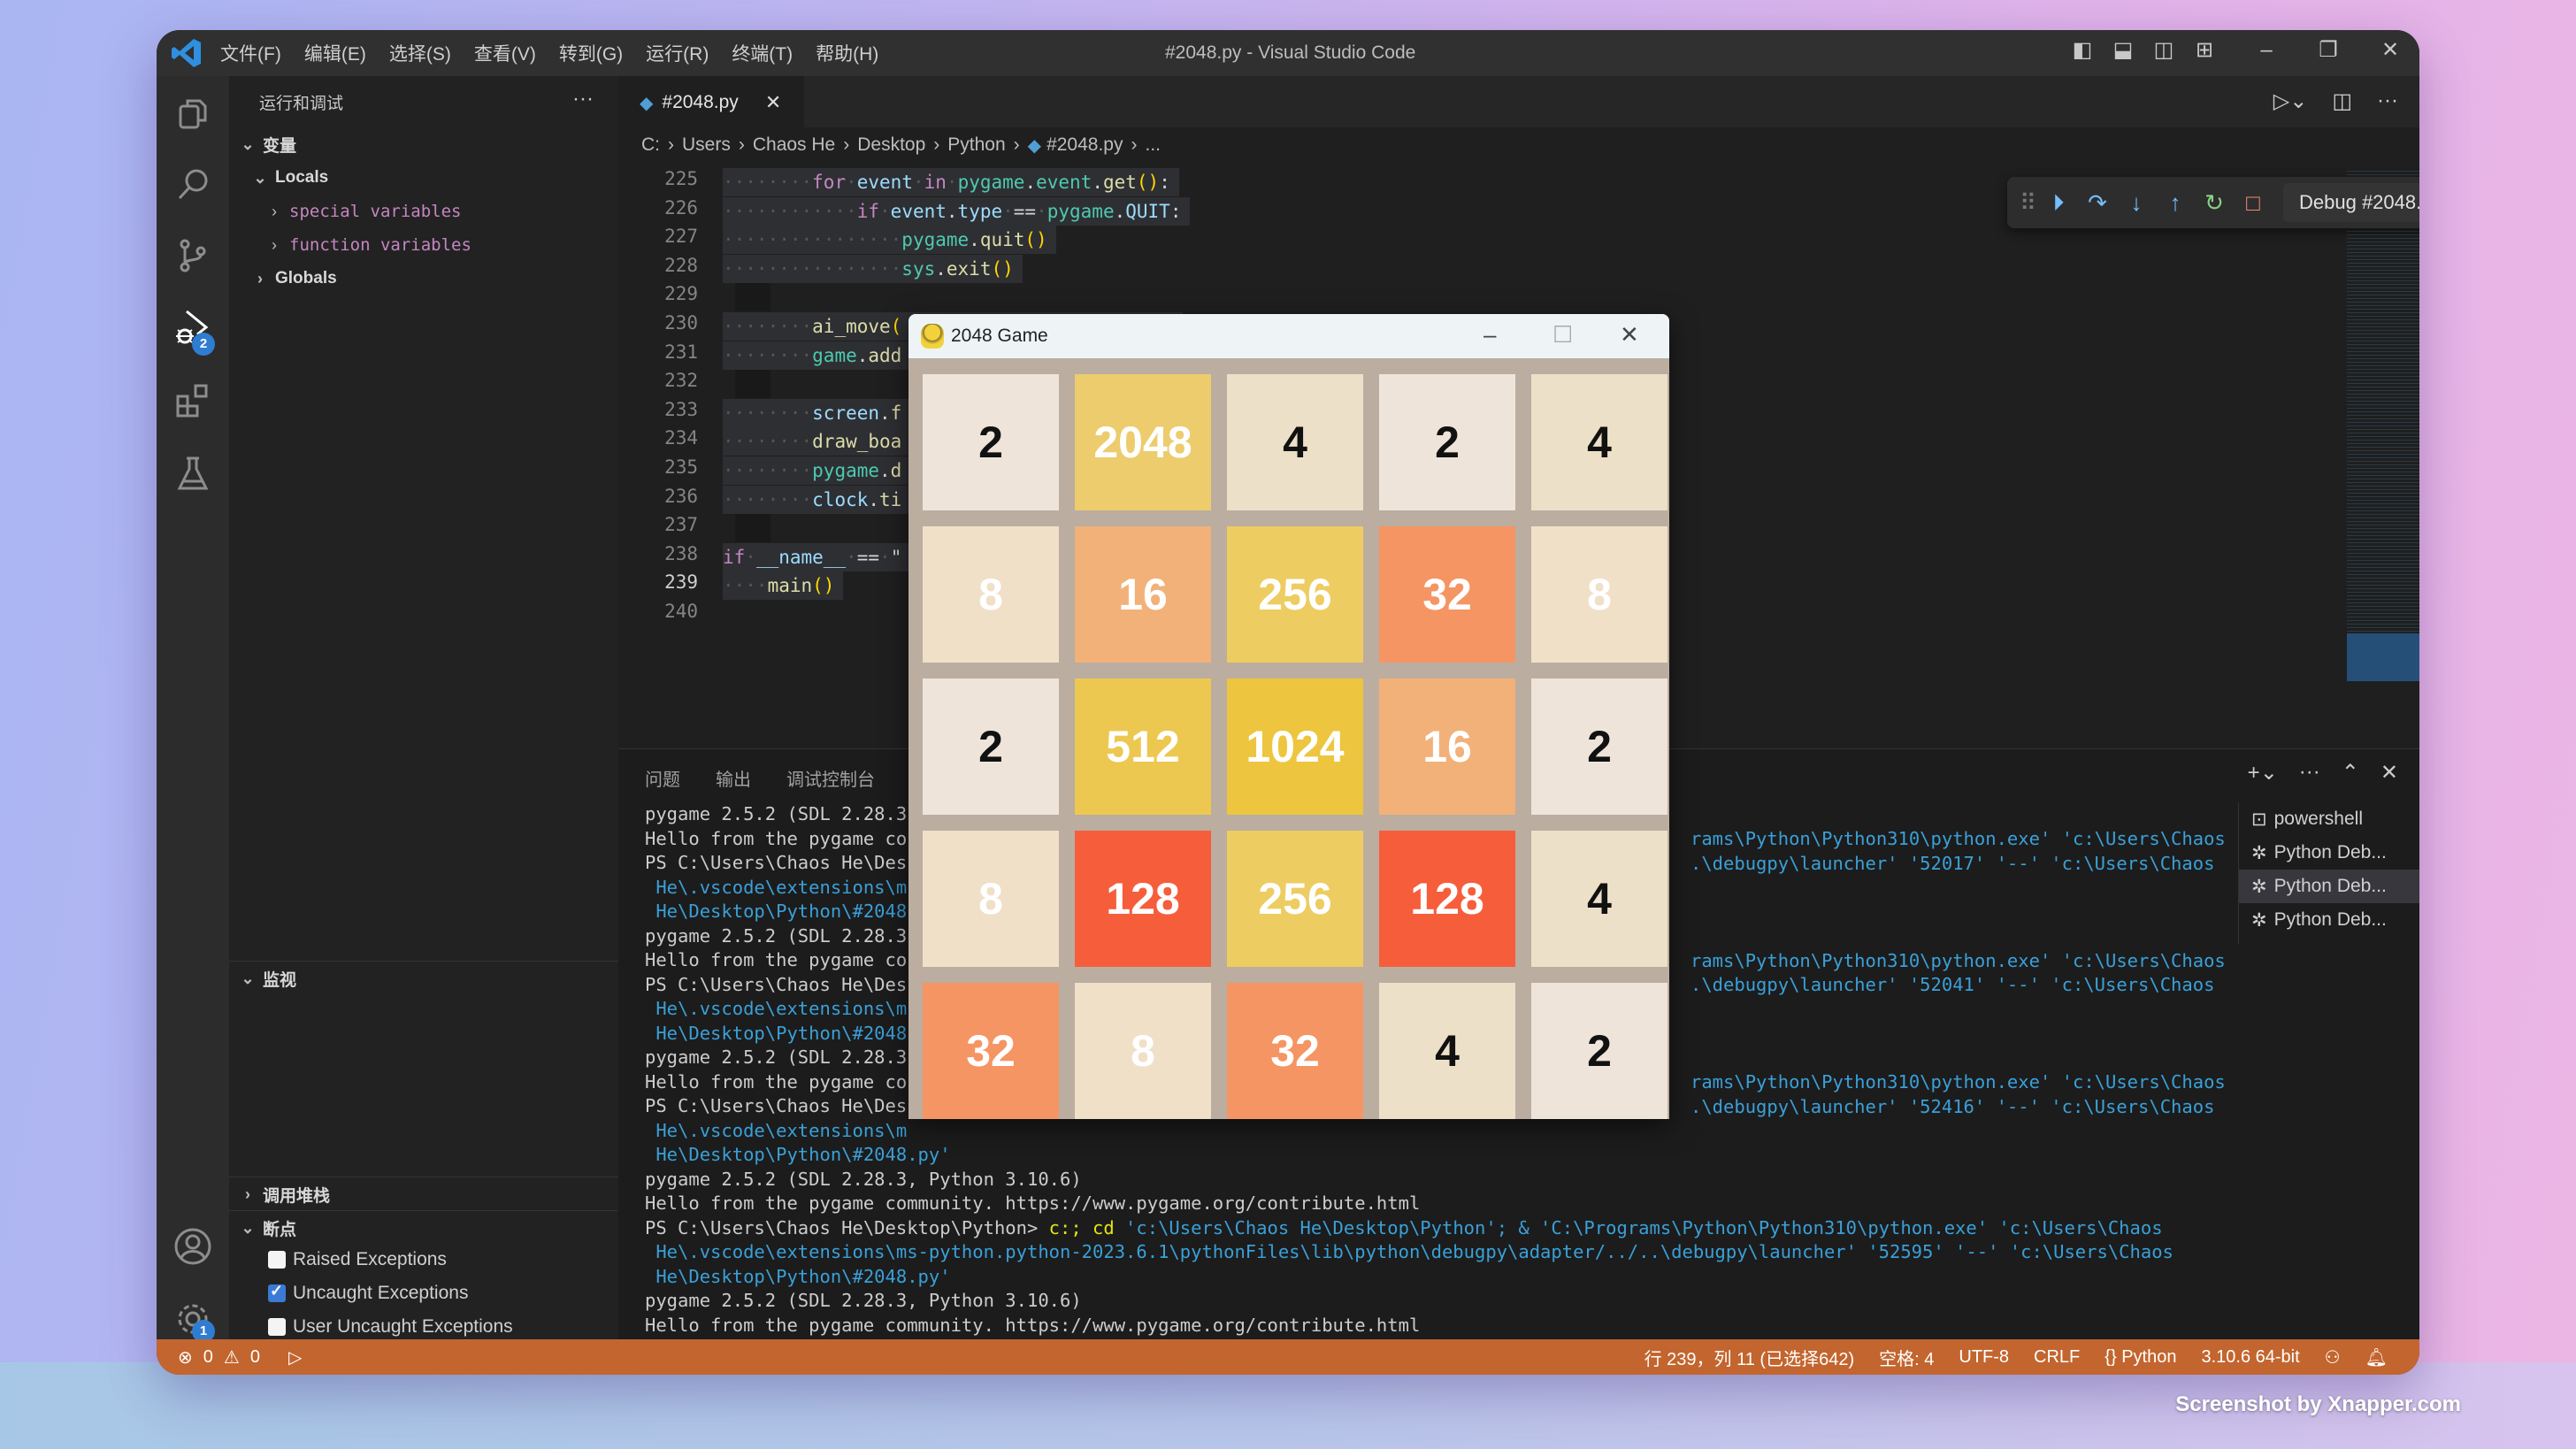  Describe the element at coordinates (260, 278) in the screenshot. I see `chevron-right-icon: ›` at that location.